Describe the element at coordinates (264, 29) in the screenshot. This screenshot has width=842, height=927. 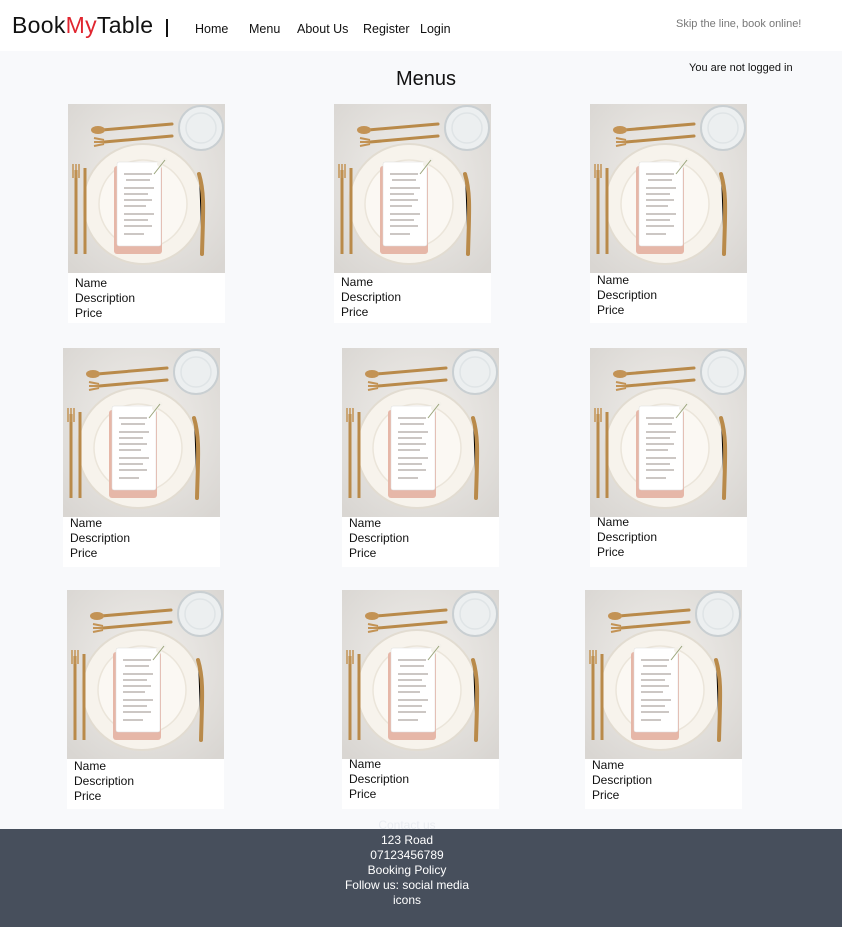
I see `nav-link-menu: Menu` at that location.